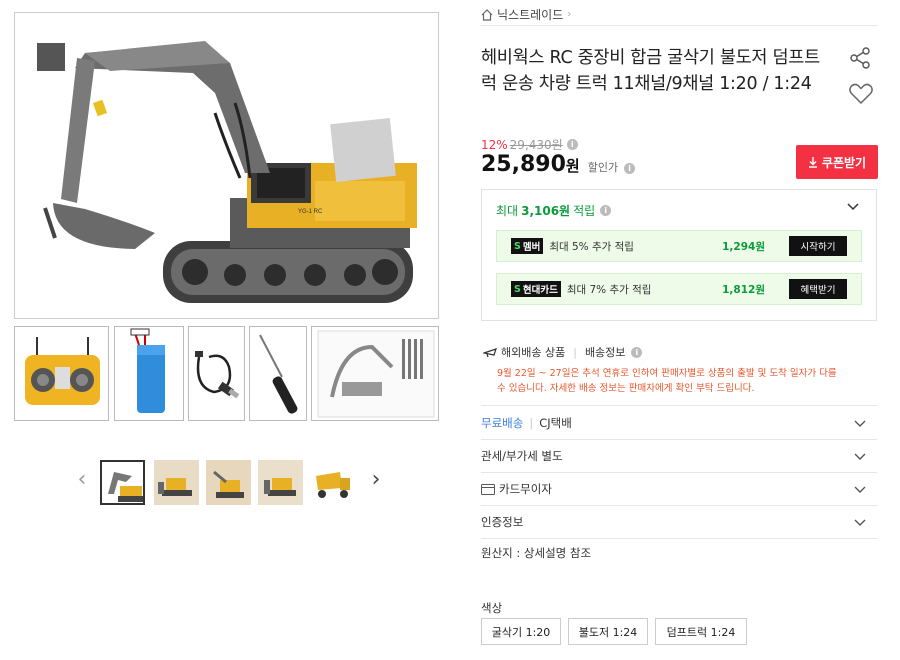 This screenshot has width=900, height=660. I want to click on battery-icon, so click(147, 370).